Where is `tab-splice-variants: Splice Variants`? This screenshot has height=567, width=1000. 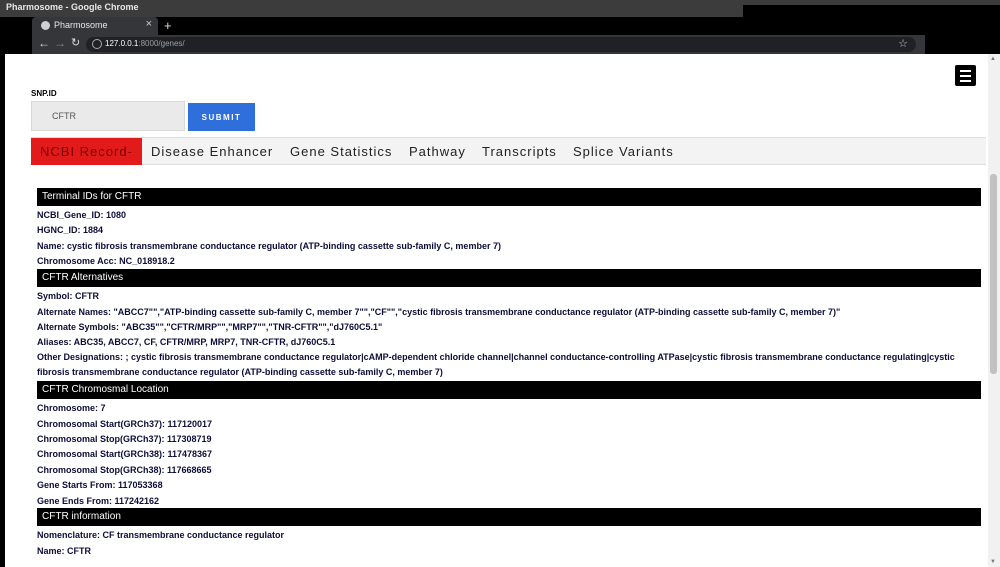
tab-splice-variants: Splice Variants is located at coordinates (623, 151).